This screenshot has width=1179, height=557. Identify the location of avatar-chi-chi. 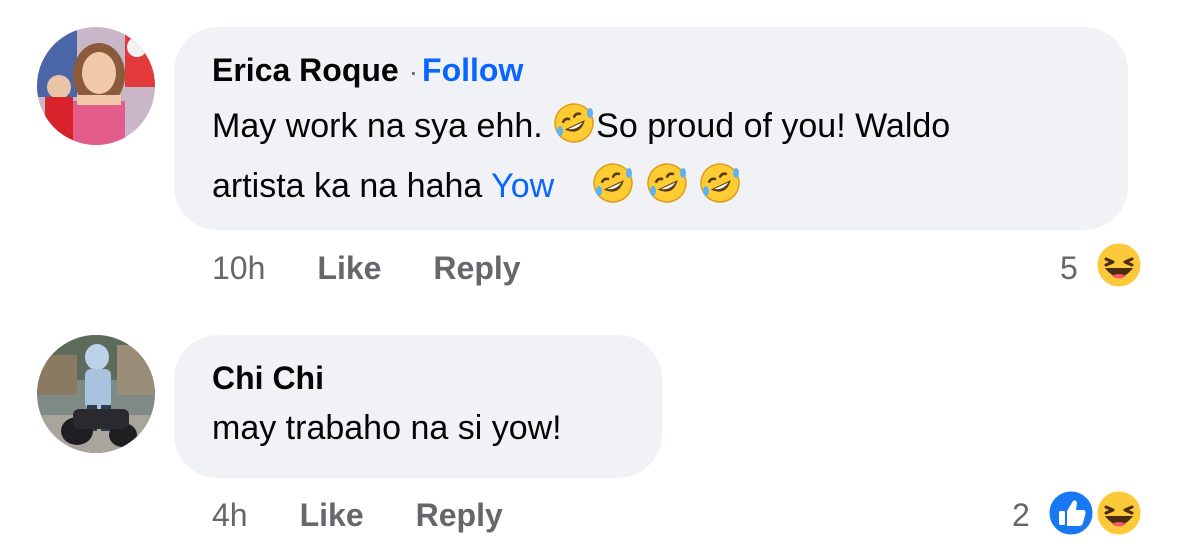
(96, 394).